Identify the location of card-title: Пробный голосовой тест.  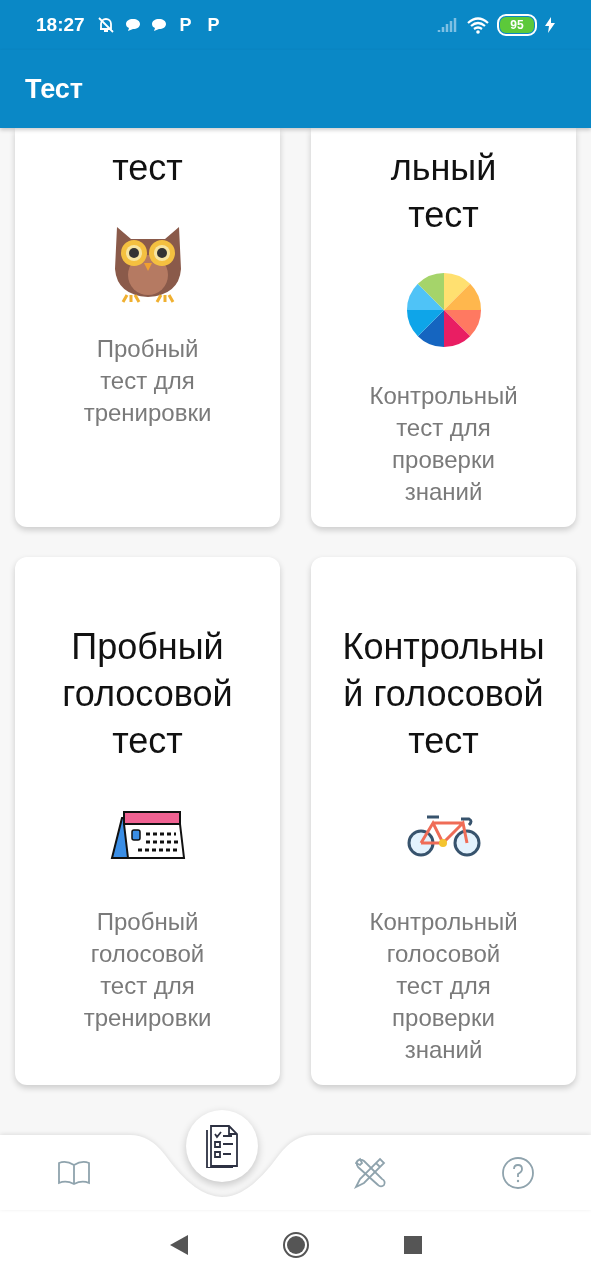
(147, 694).